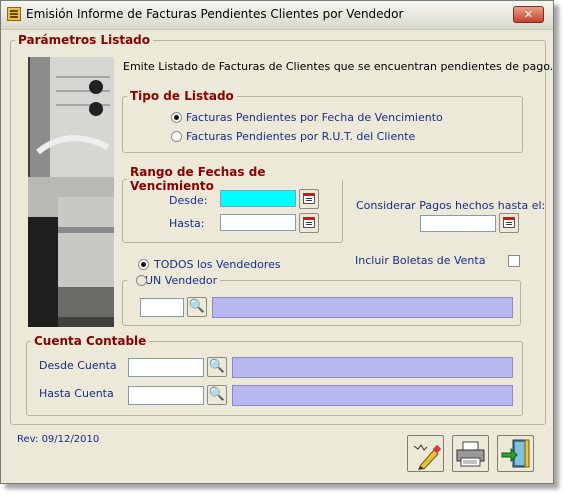 The height and width of the screenshot is (495, 563). I want to click on boletas-checkbox, so click(514, 261).